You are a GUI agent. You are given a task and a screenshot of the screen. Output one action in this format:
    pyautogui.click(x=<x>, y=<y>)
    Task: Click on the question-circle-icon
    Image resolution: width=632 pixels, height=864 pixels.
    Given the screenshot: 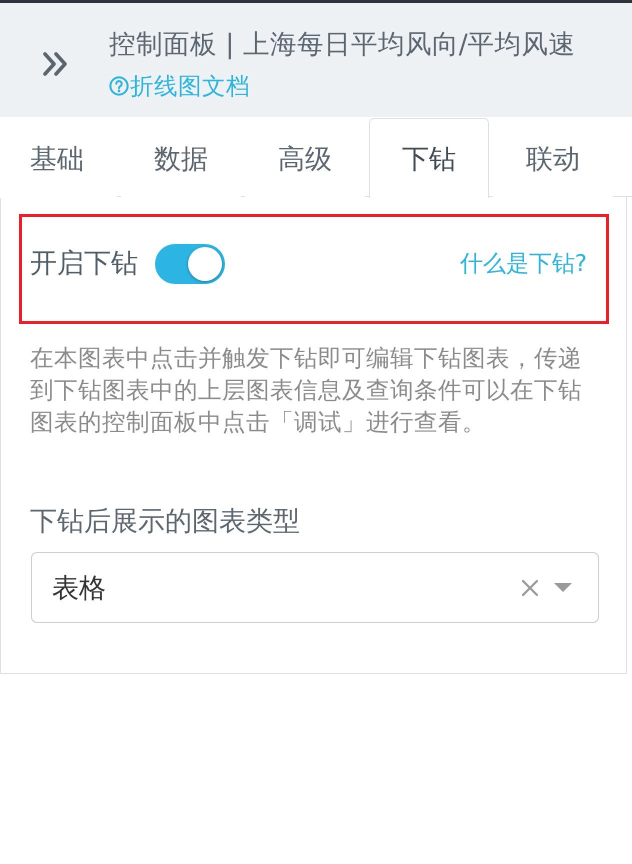 What is the action you would take?
    pyautogui.click(x=119, y=86)
    